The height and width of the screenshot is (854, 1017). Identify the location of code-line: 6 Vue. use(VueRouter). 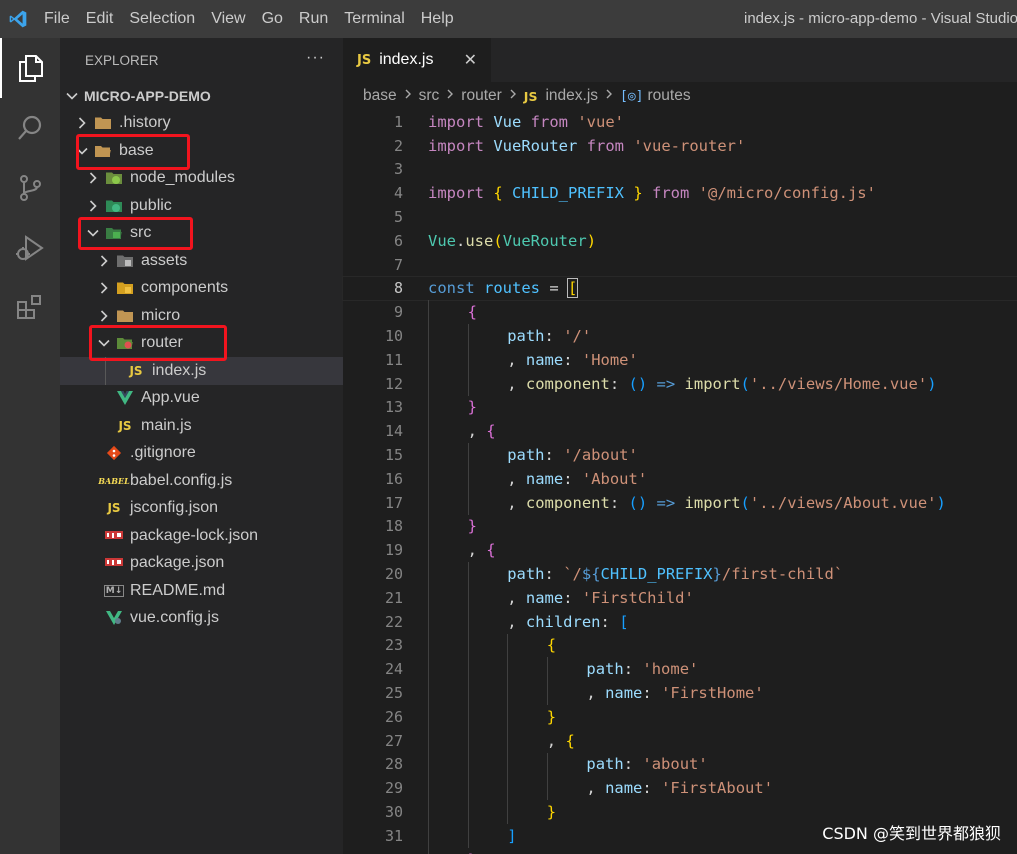
(680, 241).